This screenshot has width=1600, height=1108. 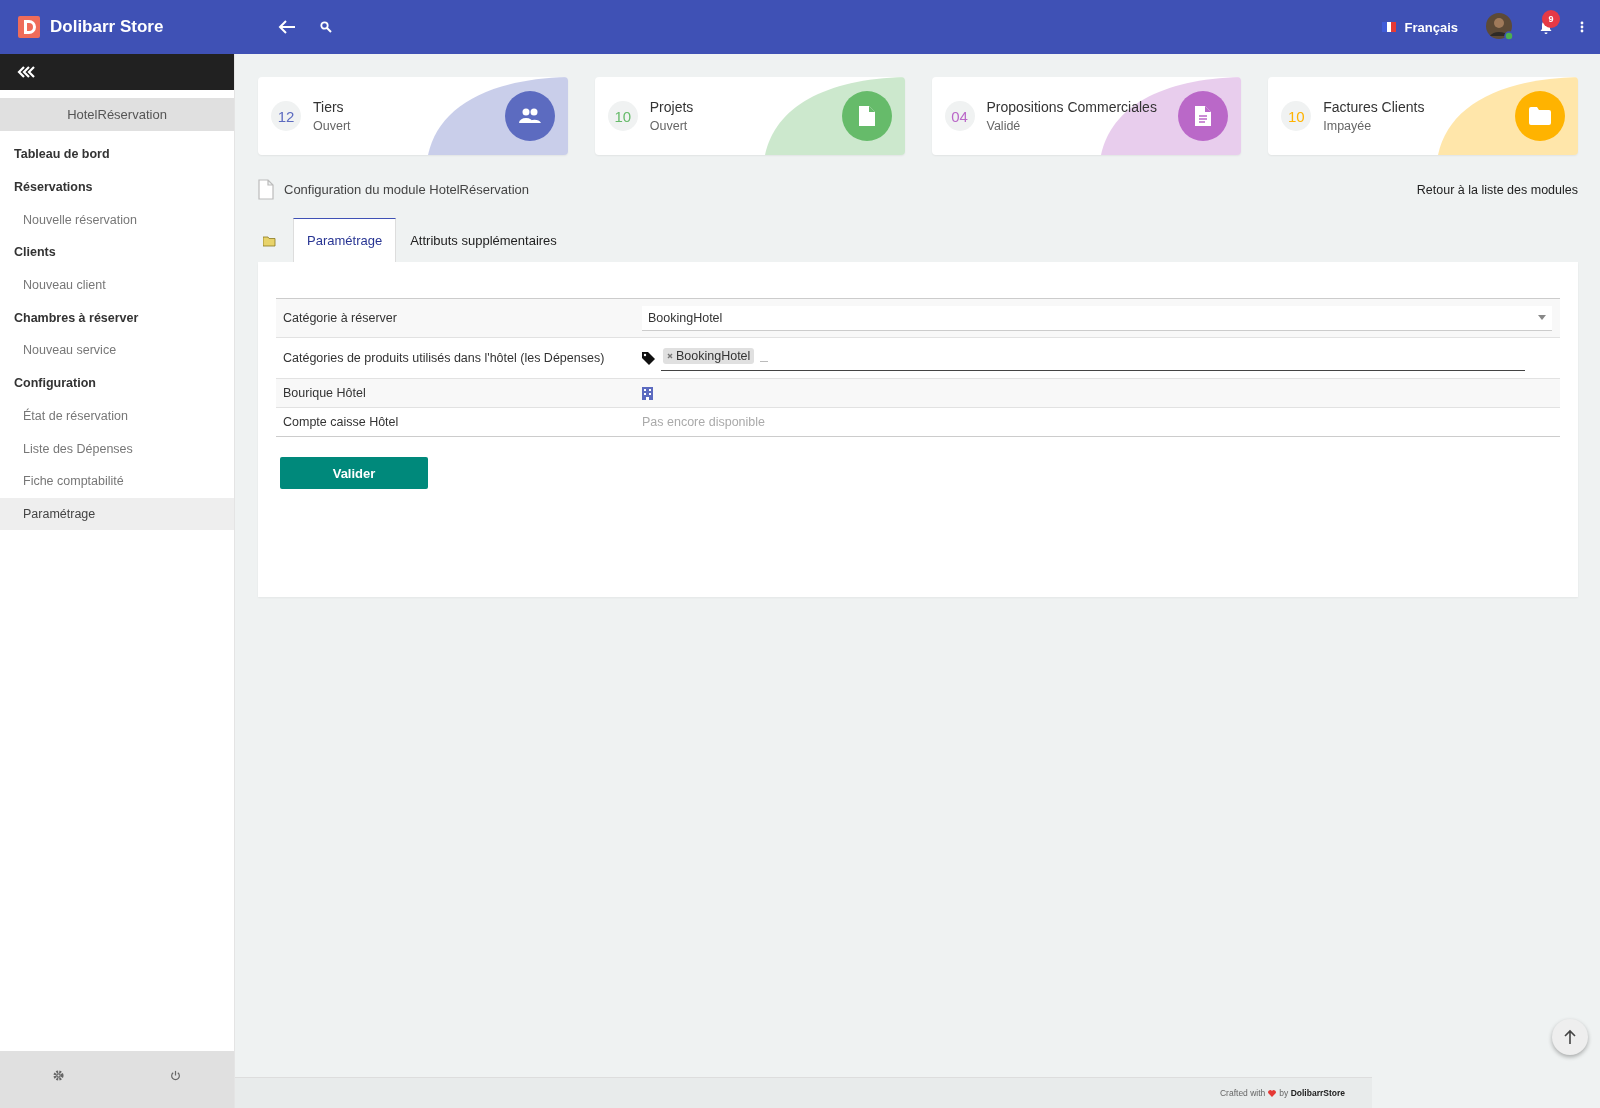 What do you see at coordinates (1542, 317) in the screenshot?
I see `dropdown-icon` at bounding box center [1542, 317].